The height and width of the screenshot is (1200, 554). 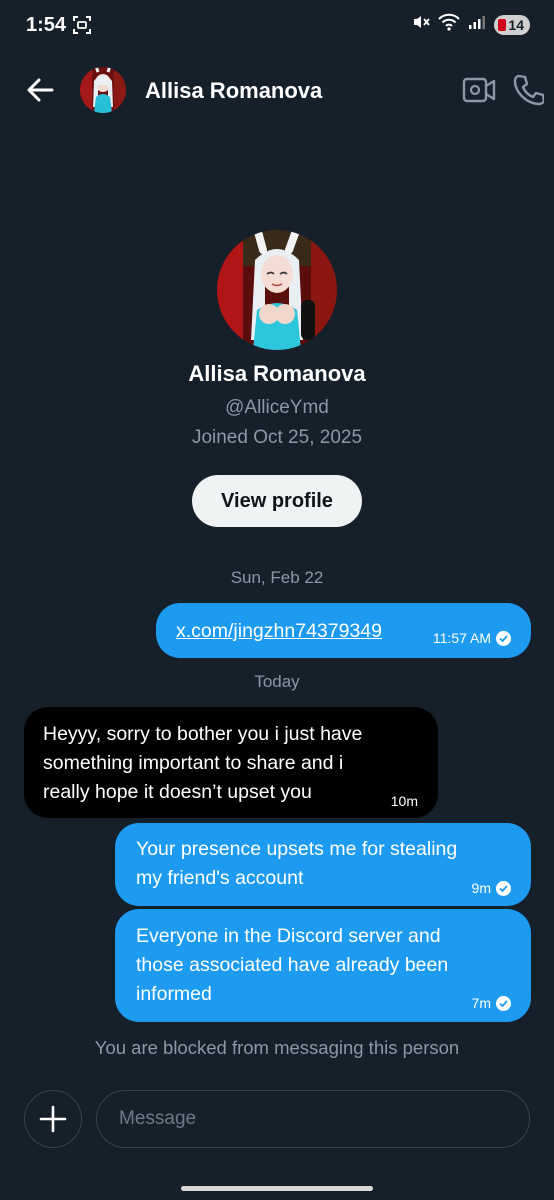 I want to click on home-indicator, so click(x=277, y=1188).